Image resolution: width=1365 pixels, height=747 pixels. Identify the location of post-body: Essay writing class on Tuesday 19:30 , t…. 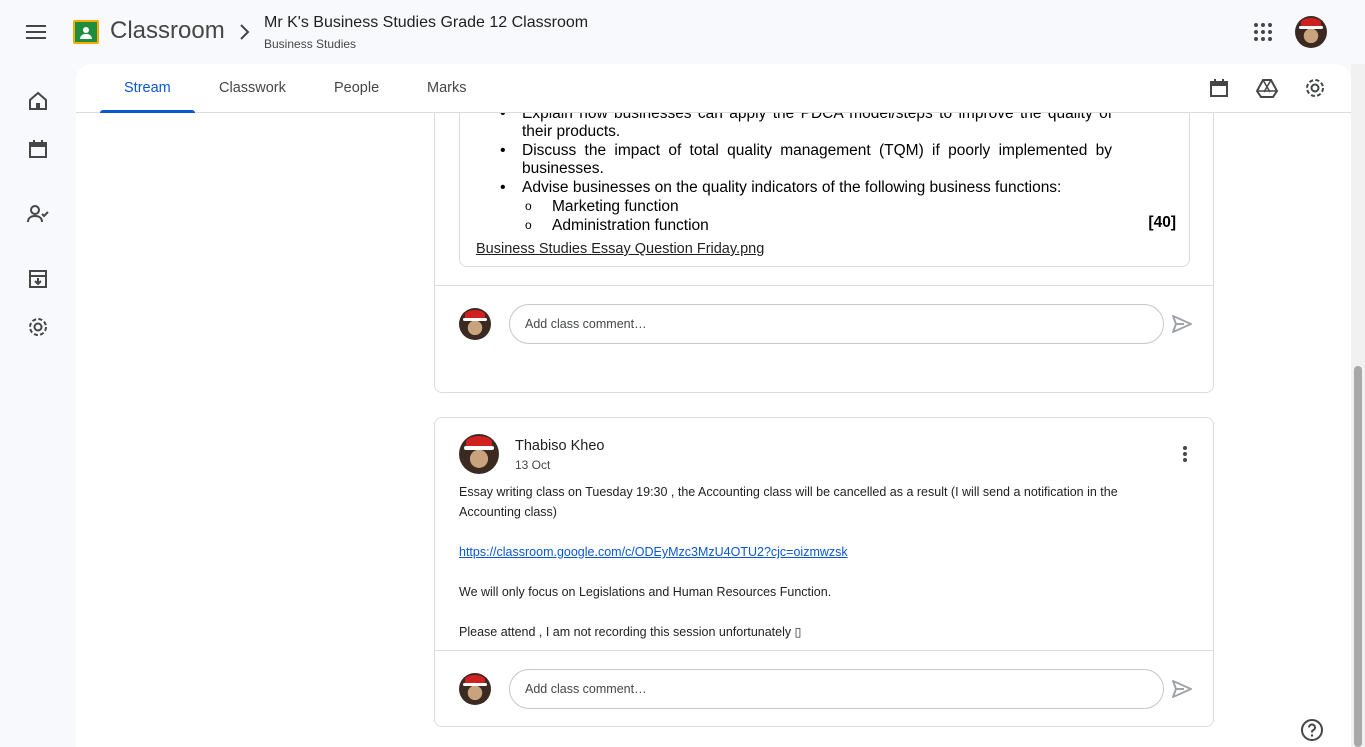
(819, 572).